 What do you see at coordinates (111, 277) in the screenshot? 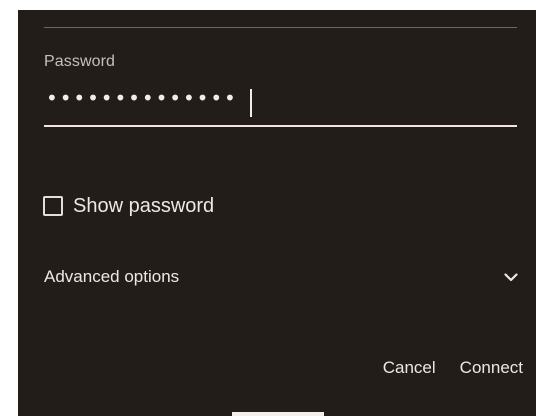
I see `advanced-options-label: Advanced options` at bounding box center [111, 277].